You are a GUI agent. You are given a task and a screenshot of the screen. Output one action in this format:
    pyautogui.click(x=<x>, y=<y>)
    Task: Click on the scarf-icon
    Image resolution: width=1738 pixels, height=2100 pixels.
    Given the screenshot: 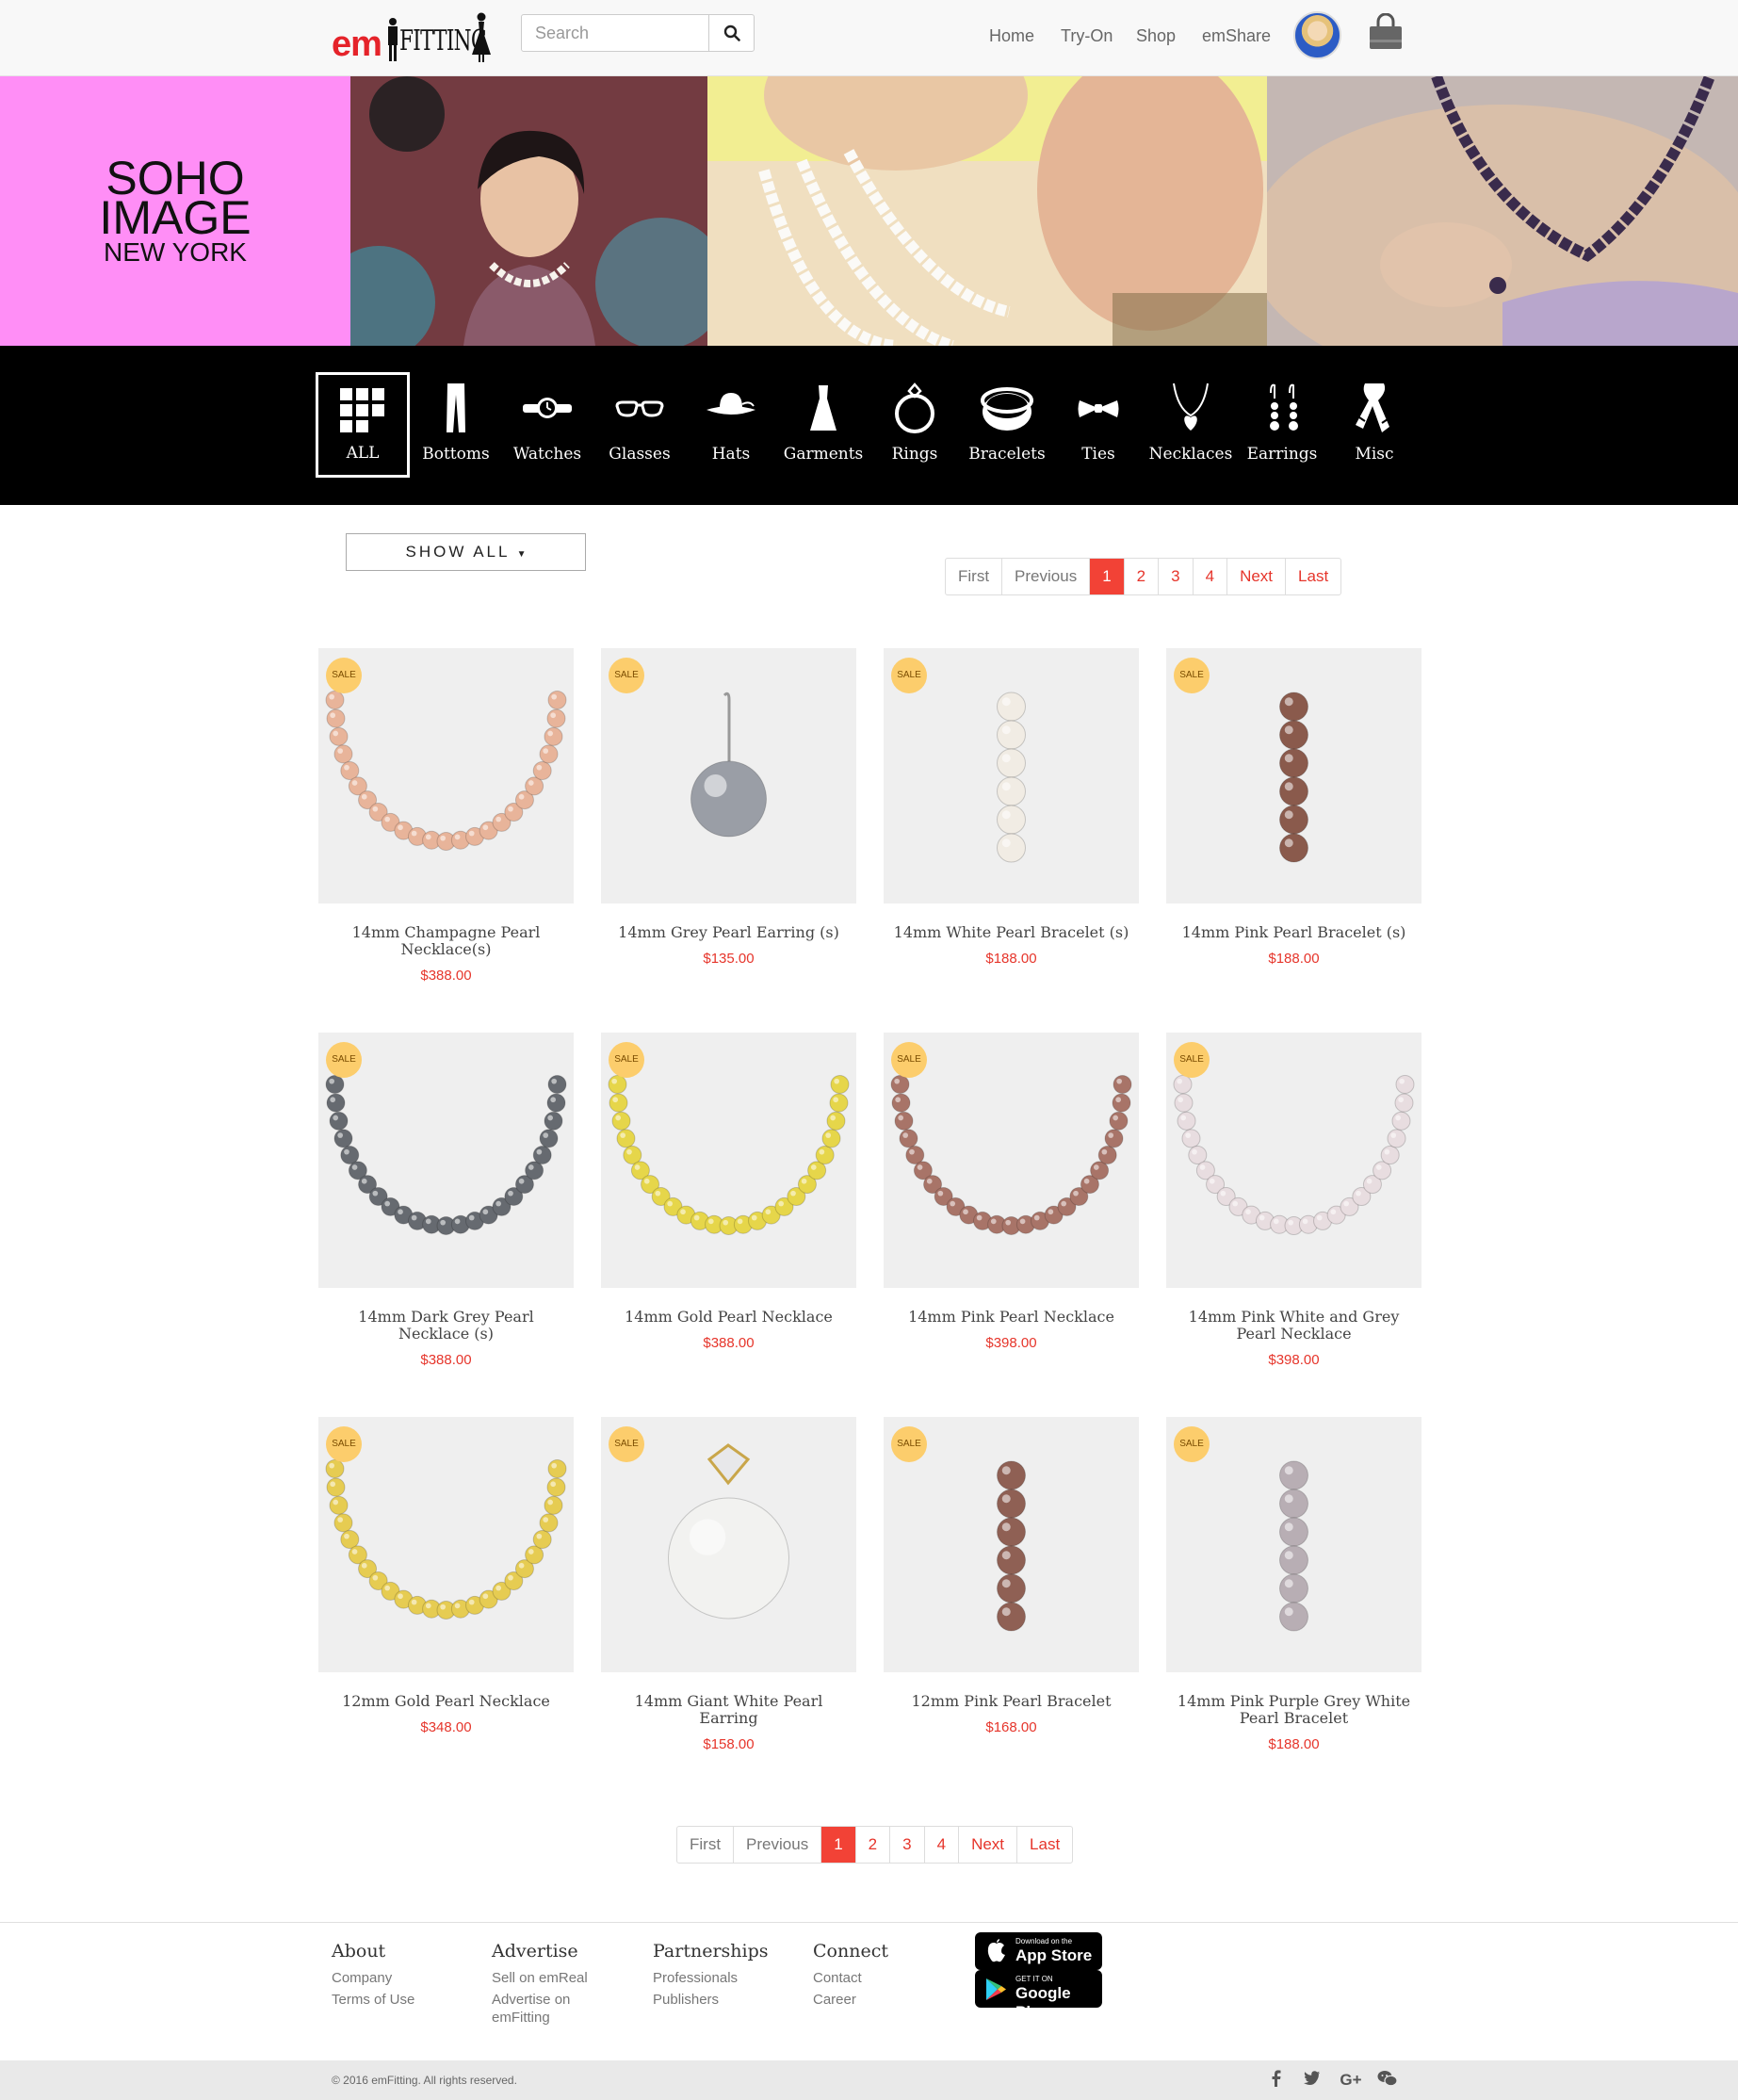 What is the action you would take?
    pyautogui.click(x=1372, y=407)
    